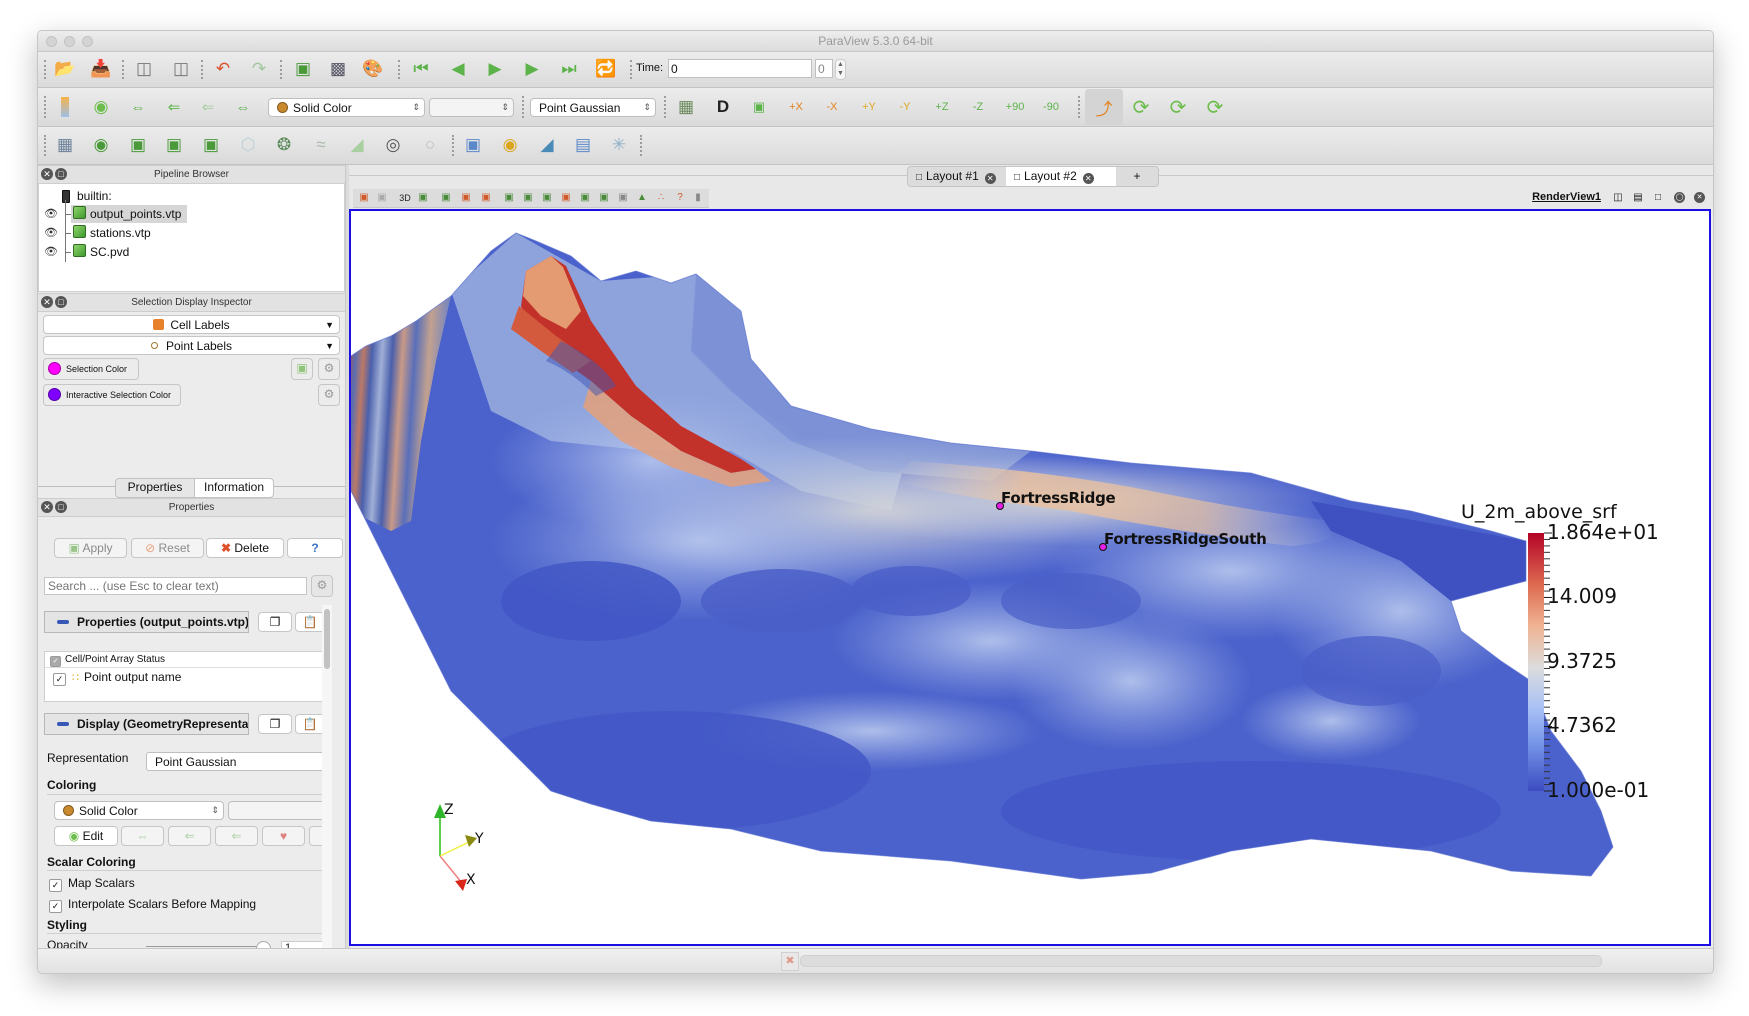  I want to click on component-dropdown, so click(277, 810).